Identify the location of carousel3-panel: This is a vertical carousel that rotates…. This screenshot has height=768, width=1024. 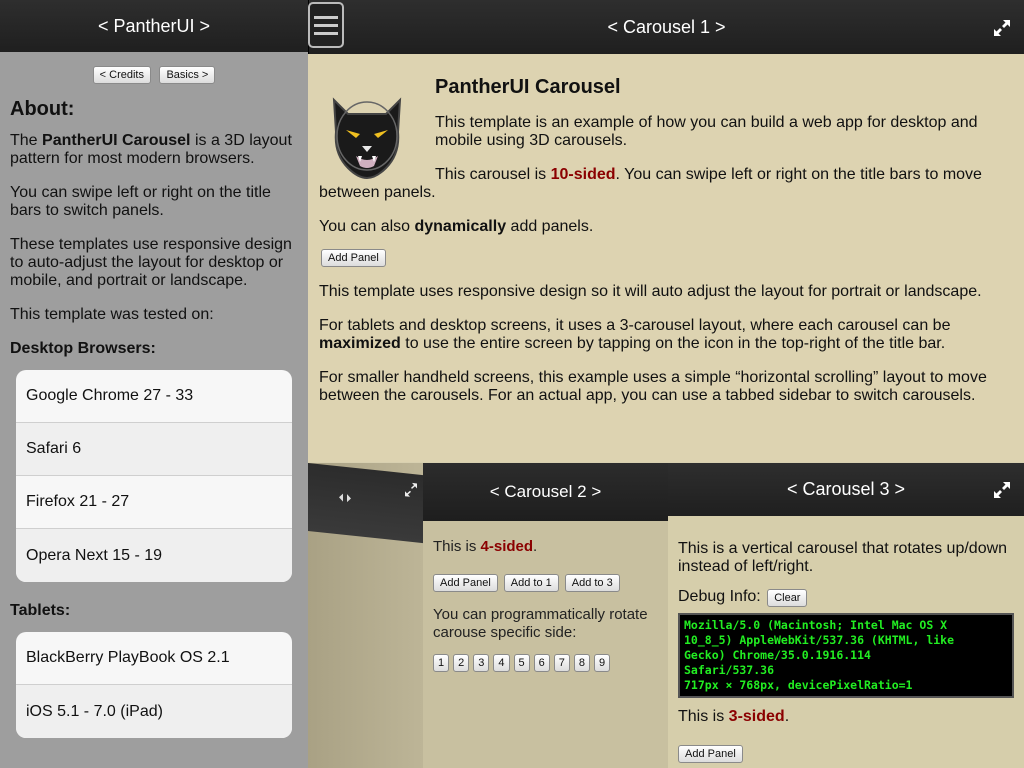
(846, 642).